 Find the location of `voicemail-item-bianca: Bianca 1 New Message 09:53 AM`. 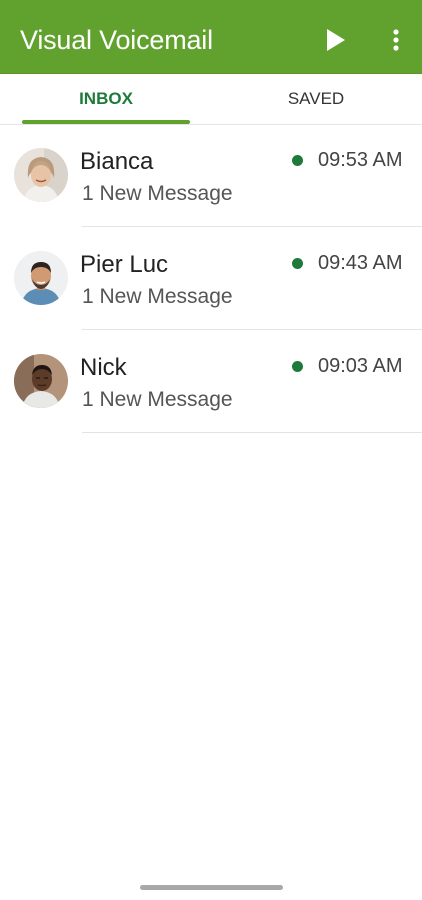

voicemail-item-bianca: Bianca 1 New Message 09:53 AM is located at coordinates (211, 175).